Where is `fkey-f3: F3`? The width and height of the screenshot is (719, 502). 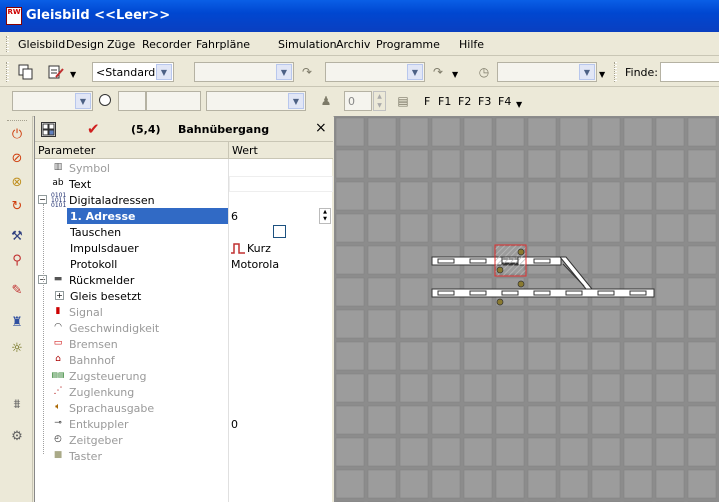 fkey-f3: F3 is located at coordinates (484, 101).